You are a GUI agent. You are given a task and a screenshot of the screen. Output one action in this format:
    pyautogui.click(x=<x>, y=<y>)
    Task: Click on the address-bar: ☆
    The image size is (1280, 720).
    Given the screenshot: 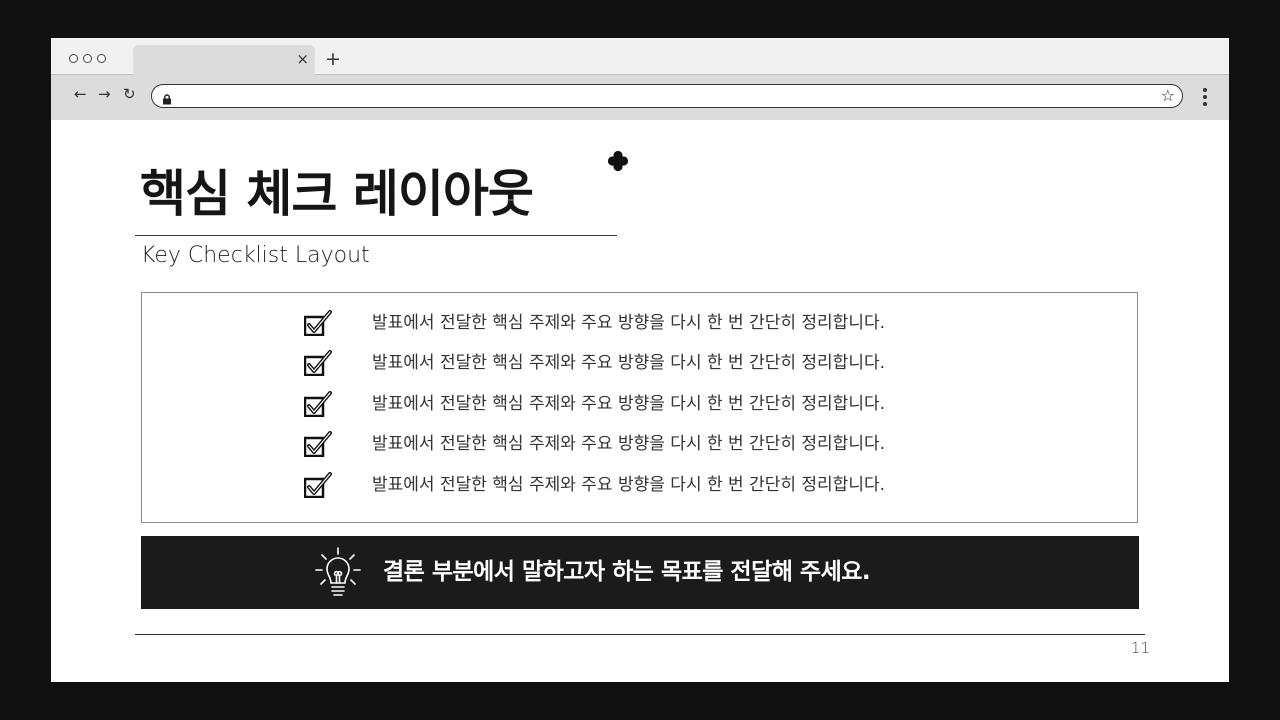 What is the action you would take?
    pyautogui.click(x=667, y=96)
    